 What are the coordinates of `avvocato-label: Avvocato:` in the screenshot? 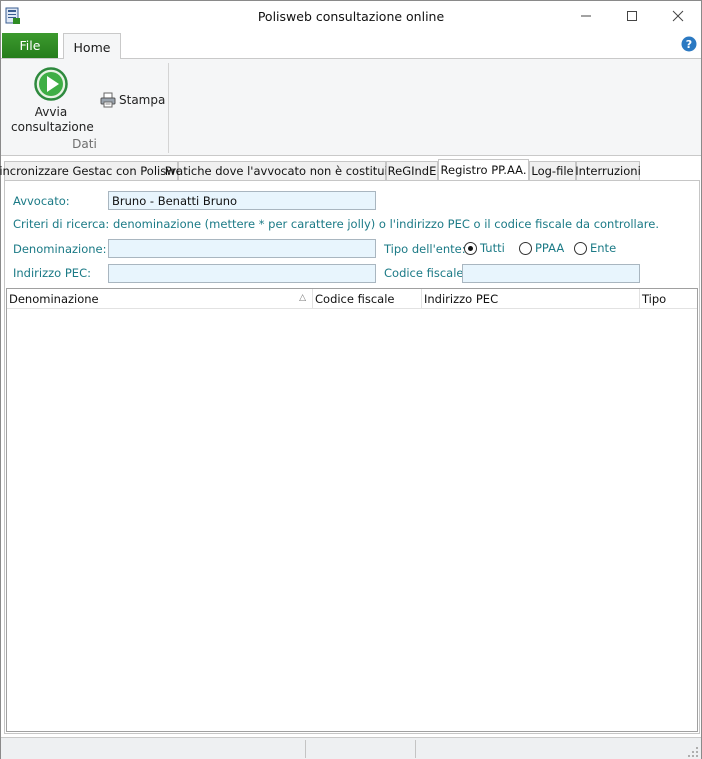 It's located at (41, 201).